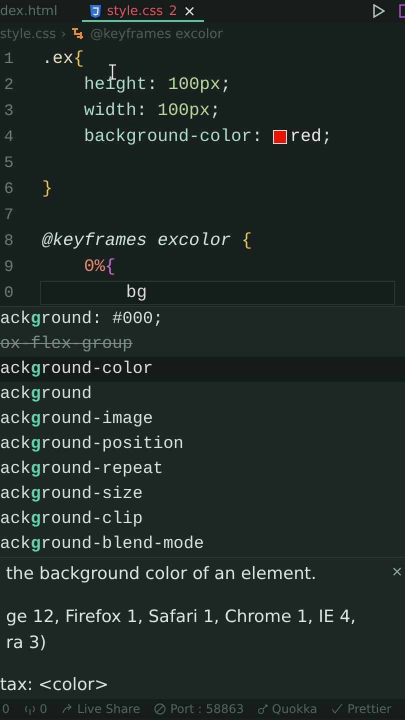  Describe the element at coordinates (47, 189) in the screenshot. I see `code-line: }` at that location.